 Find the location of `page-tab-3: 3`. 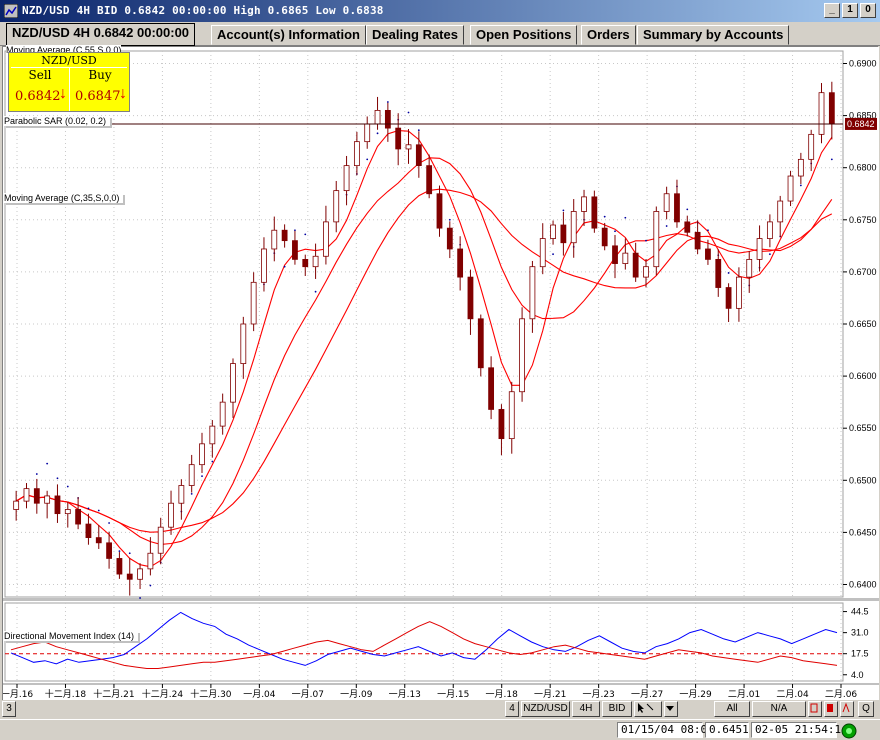

page-tab-3: 3 is located at coordinates (9, 709).